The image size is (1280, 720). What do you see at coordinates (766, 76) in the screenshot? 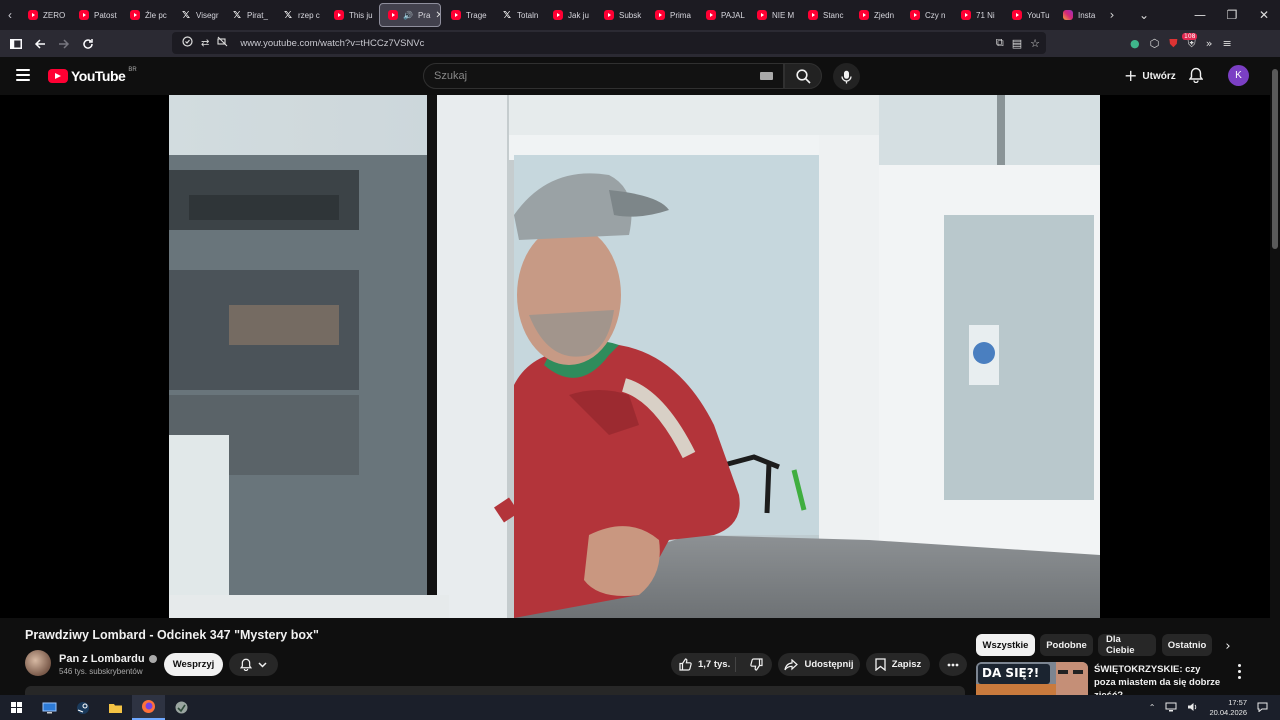
I see `keyboard-icon` at bounding box center [766, 76].